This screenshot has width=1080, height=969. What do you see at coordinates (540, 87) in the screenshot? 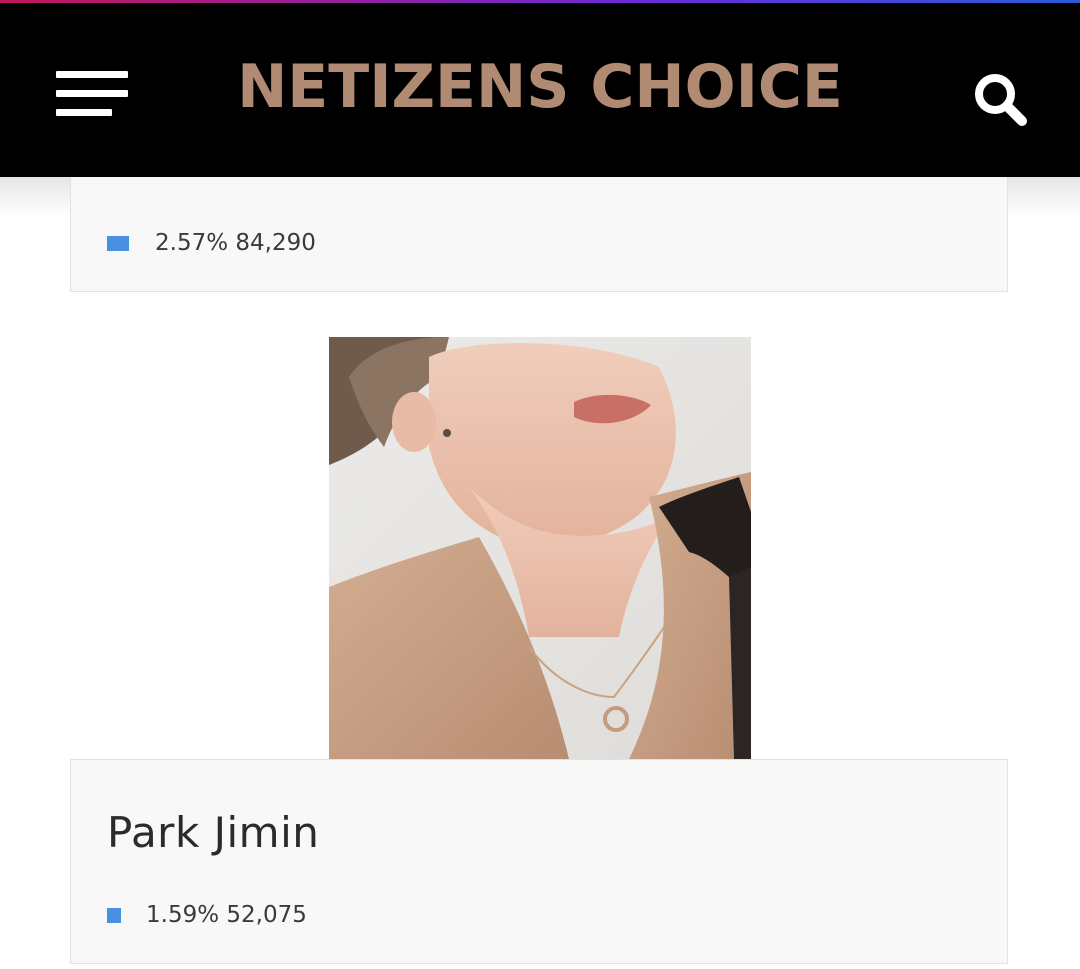
I see `site-logo: NETIZENS CHOICE` at bounding box center [540, 87].